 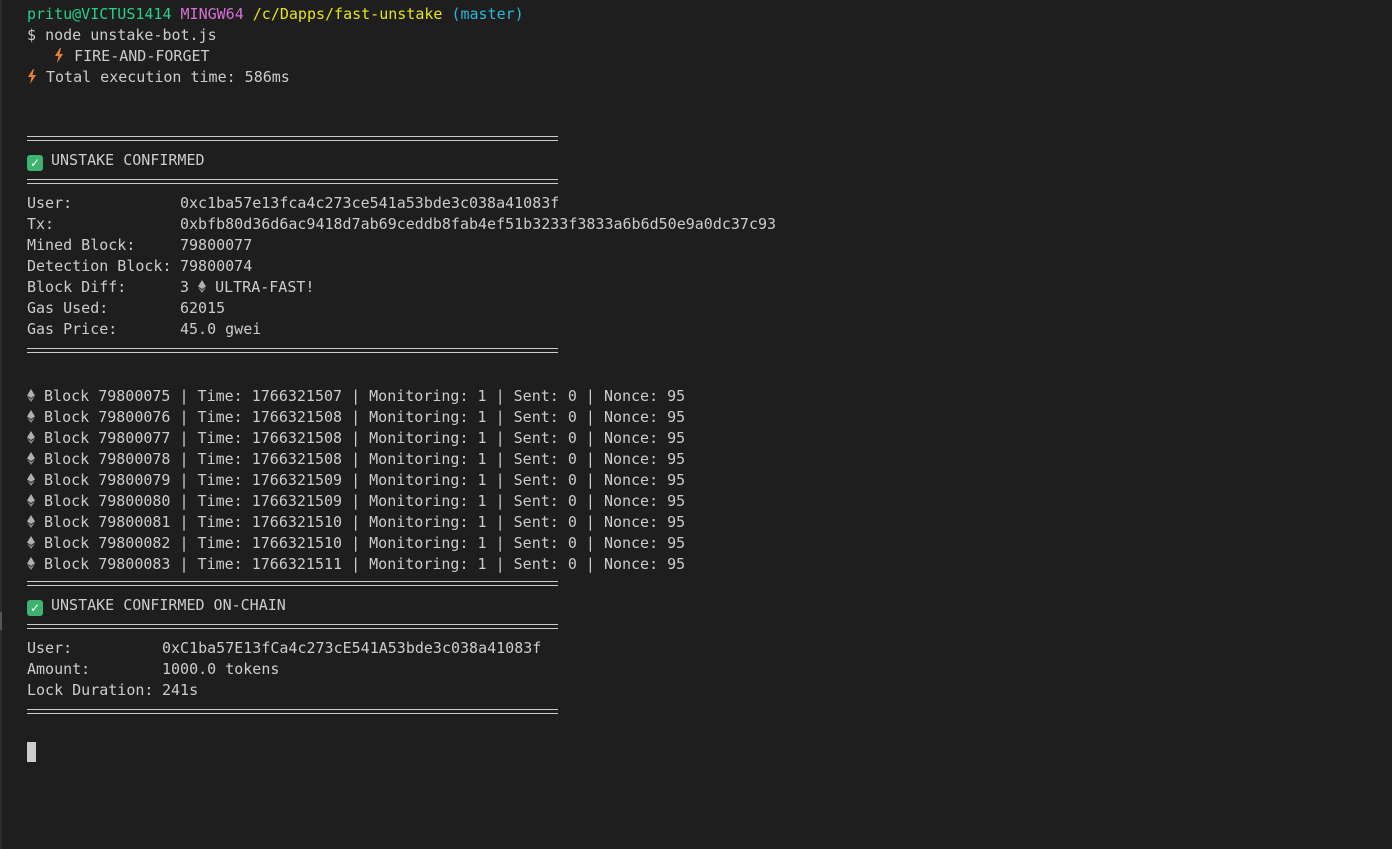 What do you see at coordinates (221, 329) in the screenshot?
I see `field-value: 45.0 gwei` at bounding box center [221, 329].